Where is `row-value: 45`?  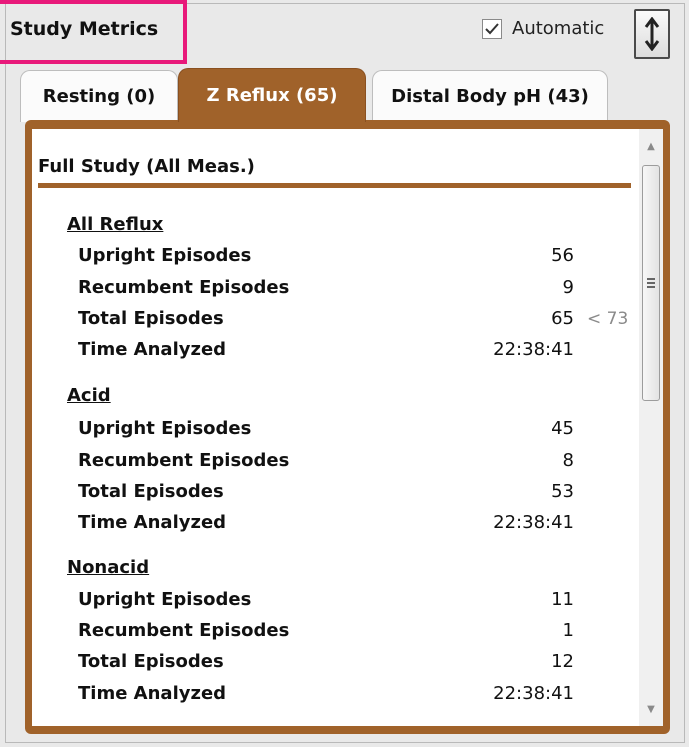
row-value: 45 is located at coordinates (562, 428).